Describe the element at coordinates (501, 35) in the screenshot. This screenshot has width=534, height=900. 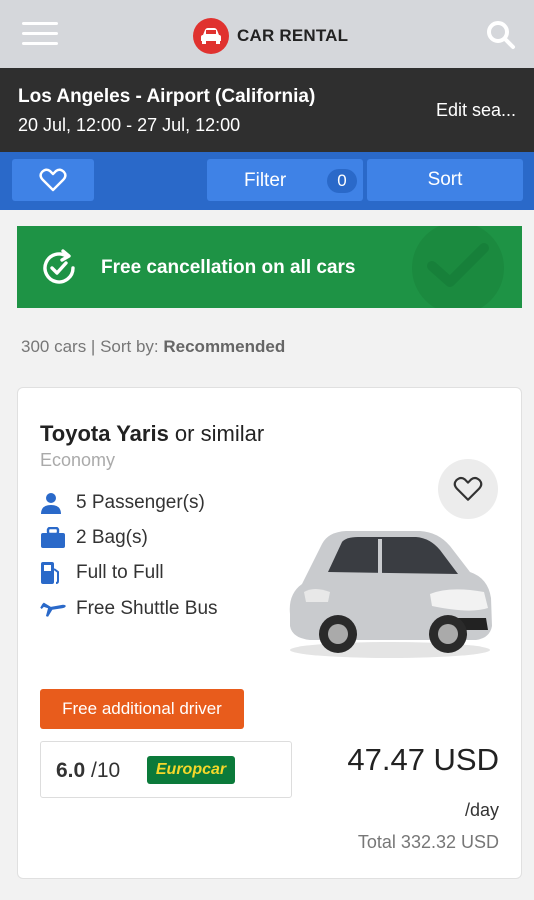
I see `search-icon` at that location.